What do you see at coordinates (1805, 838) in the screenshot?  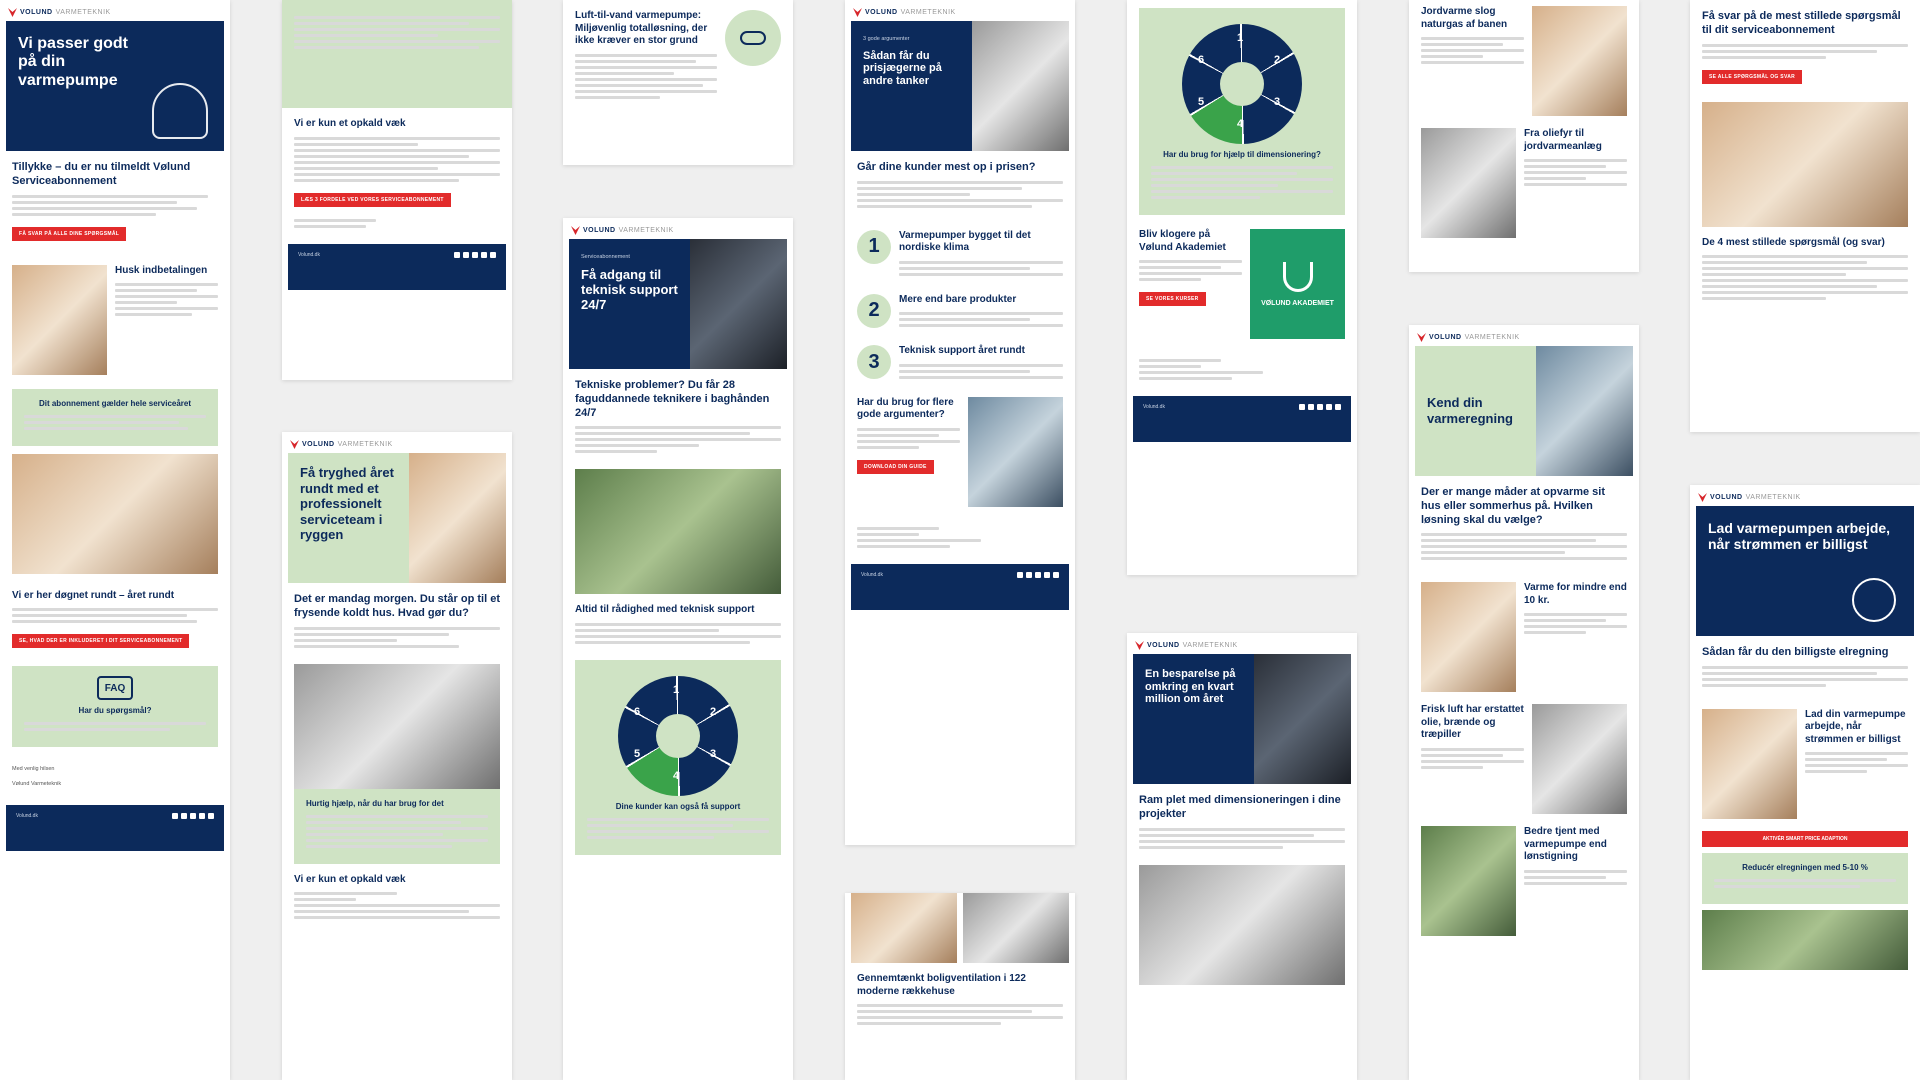 I see `activate-button: AKTIVÉR SMART PRICE ADAPTION` at bounding box center [1805, 838].